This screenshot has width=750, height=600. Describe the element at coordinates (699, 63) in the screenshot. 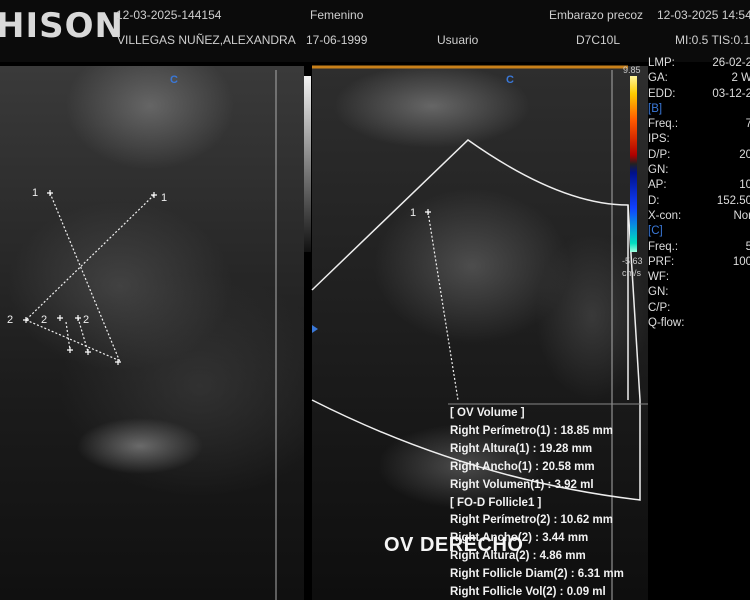

I see `parameter-row: LMP: 26-02-2` at that location.